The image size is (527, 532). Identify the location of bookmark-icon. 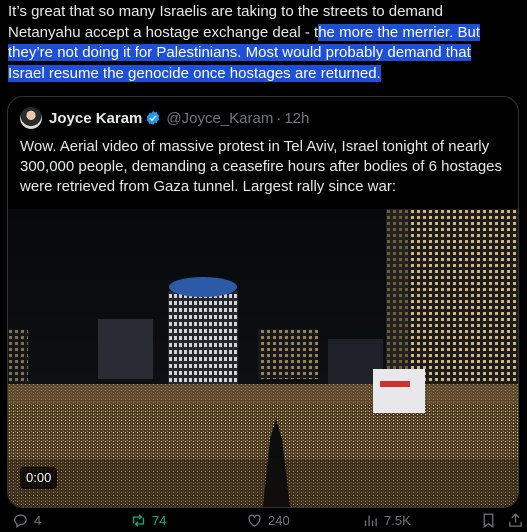
(488, 521).